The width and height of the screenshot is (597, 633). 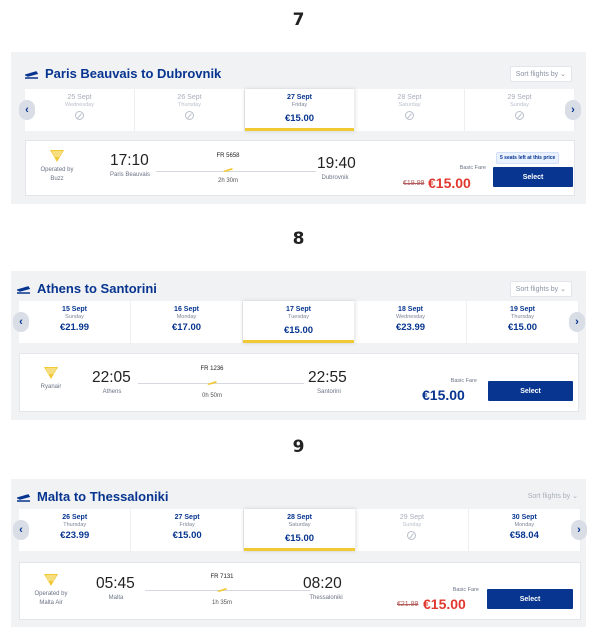 I want to click on day-label: Tuesday, so click(x=298, y=317).